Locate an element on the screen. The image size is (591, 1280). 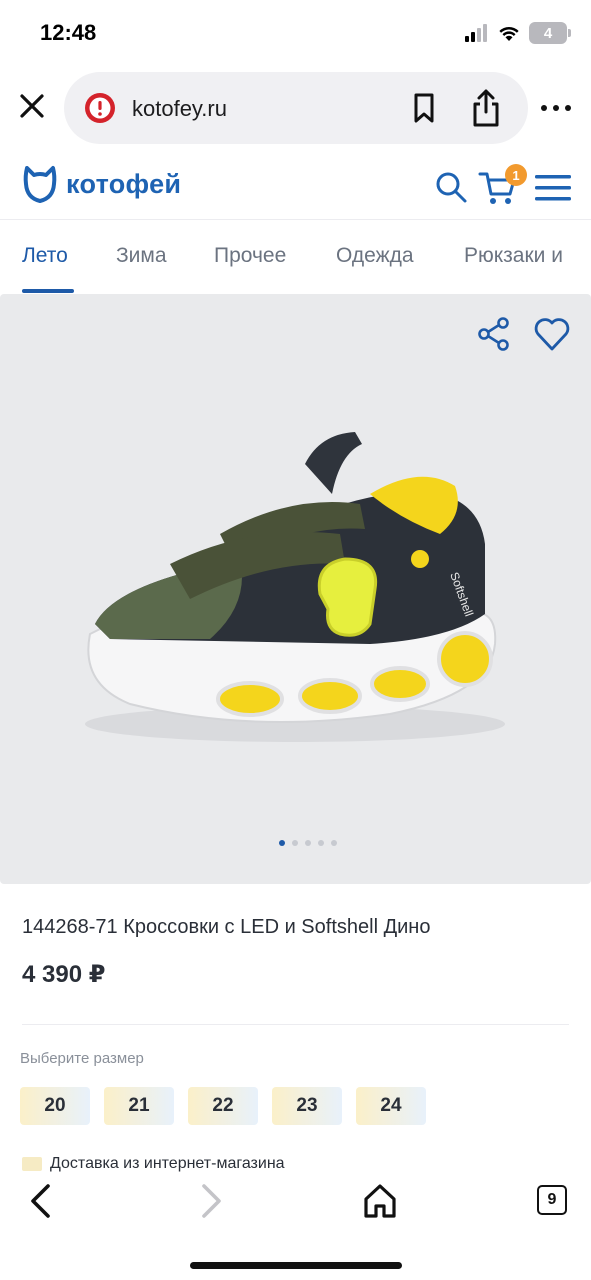
delivery-info: Доставка из интернет-магазина is located at coordinates (153, 1164).